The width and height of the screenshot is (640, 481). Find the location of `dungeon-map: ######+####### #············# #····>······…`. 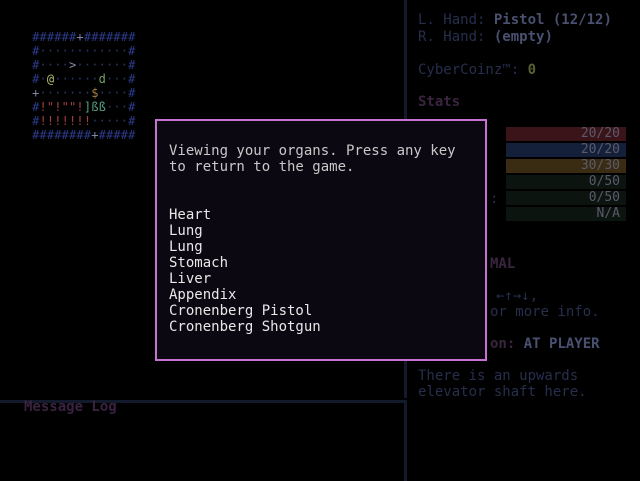

dungeon-map: ######+####### #············# #····>······… is located at coordinates (83, 86).